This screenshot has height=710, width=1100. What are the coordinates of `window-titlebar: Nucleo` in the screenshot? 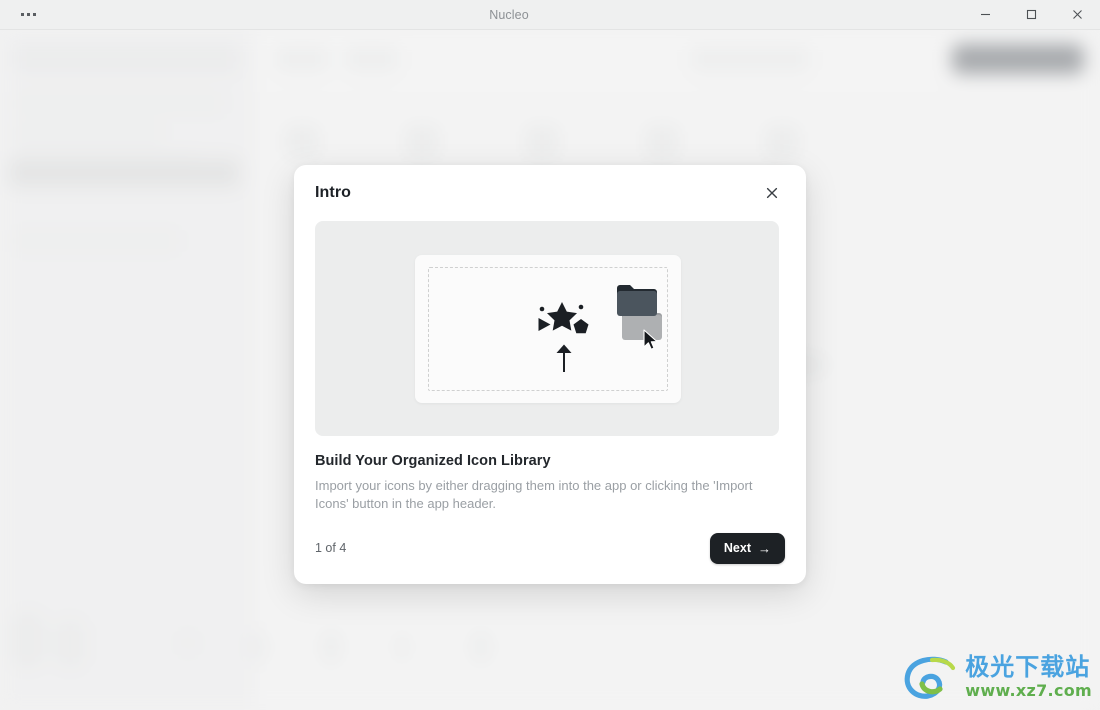 It's located at (550, 15).